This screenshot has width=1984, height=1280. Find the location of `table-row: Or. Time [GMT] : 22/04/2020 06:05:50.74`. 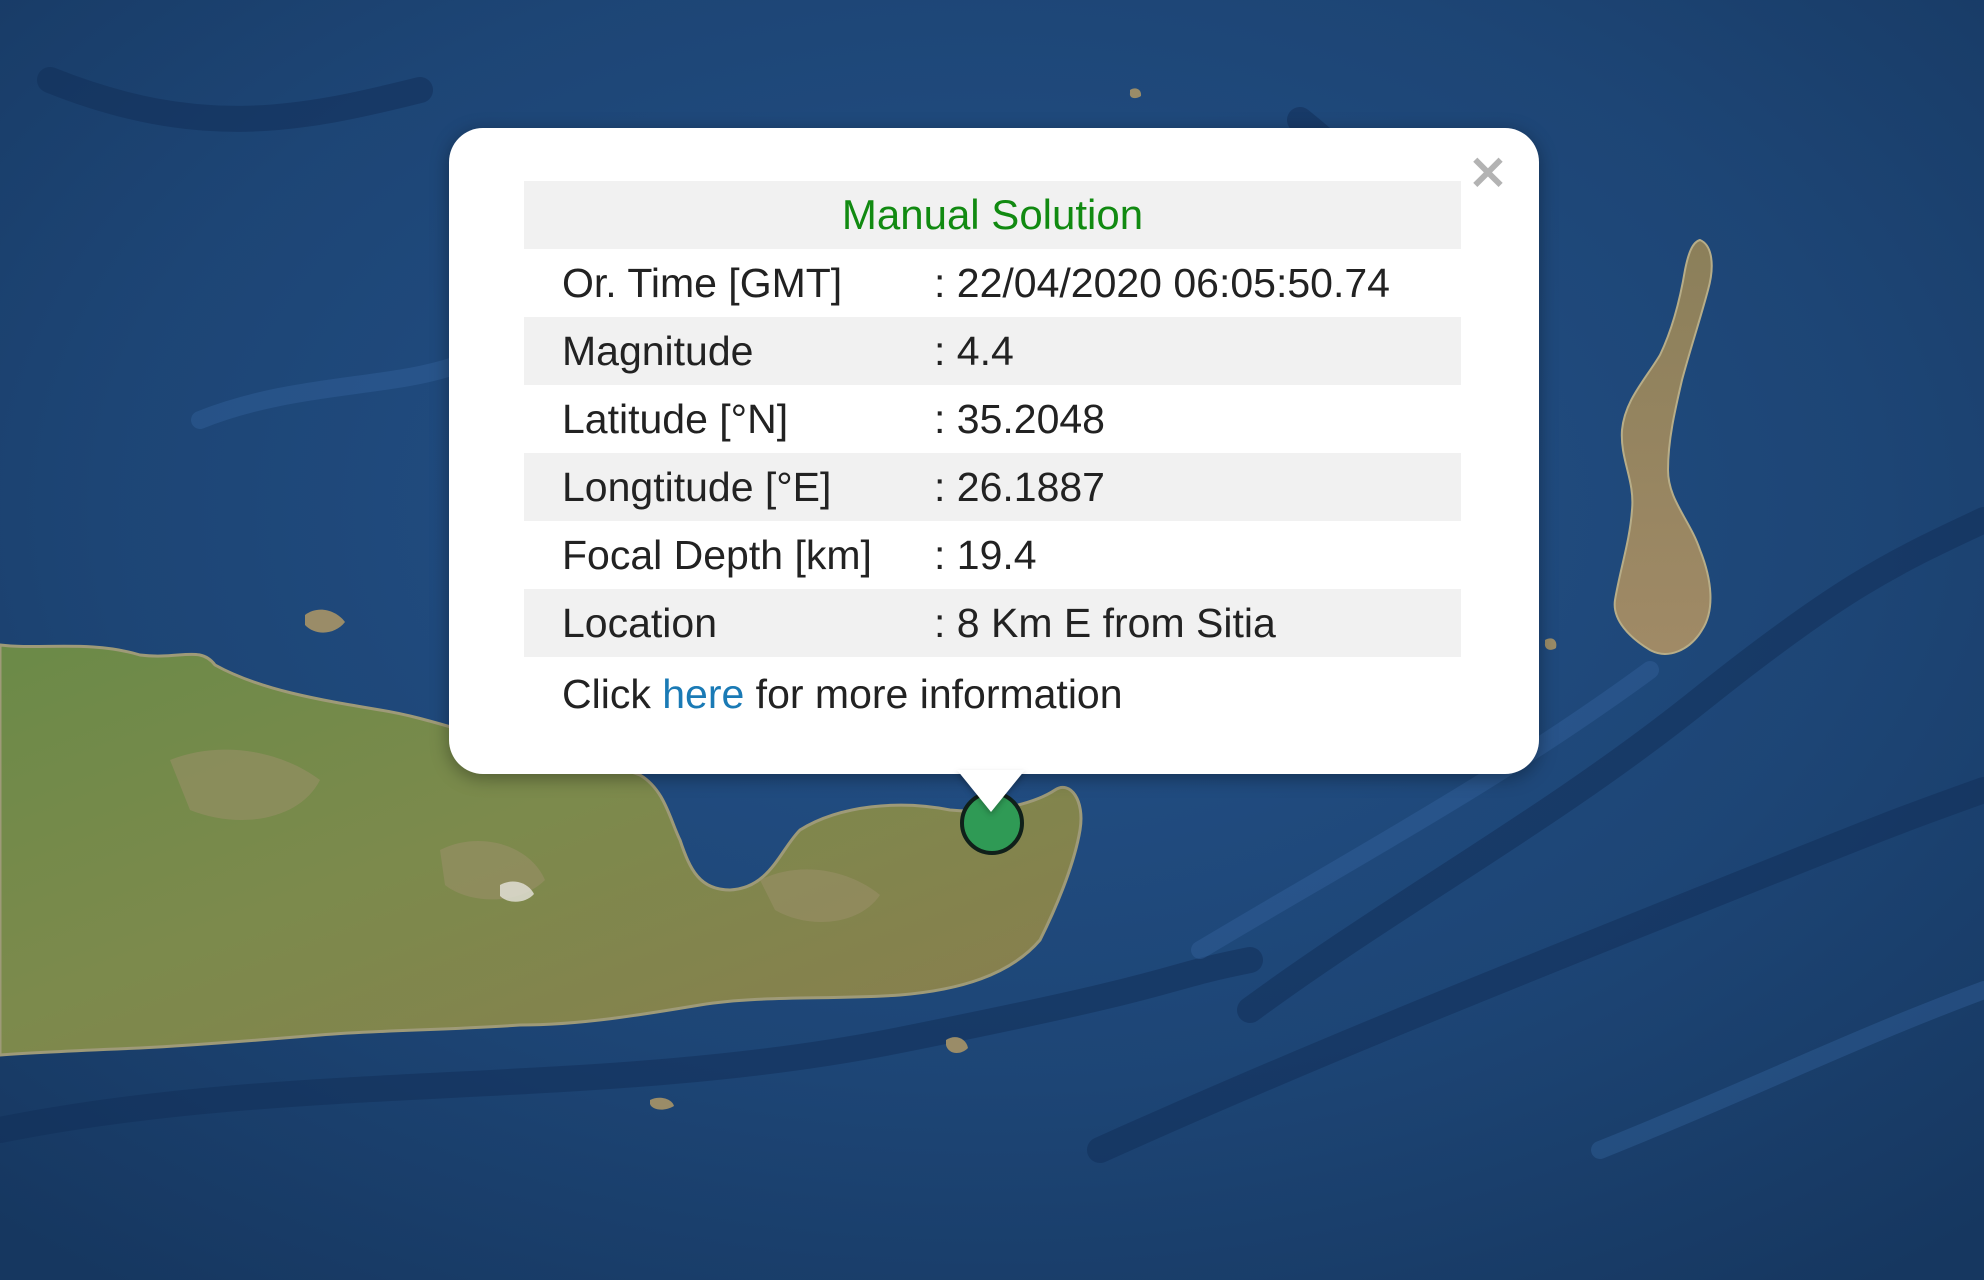

table-row: Or. Time [GMT] : 22/04/2020 06:05:50.74 is located at coordinates (992, 283).